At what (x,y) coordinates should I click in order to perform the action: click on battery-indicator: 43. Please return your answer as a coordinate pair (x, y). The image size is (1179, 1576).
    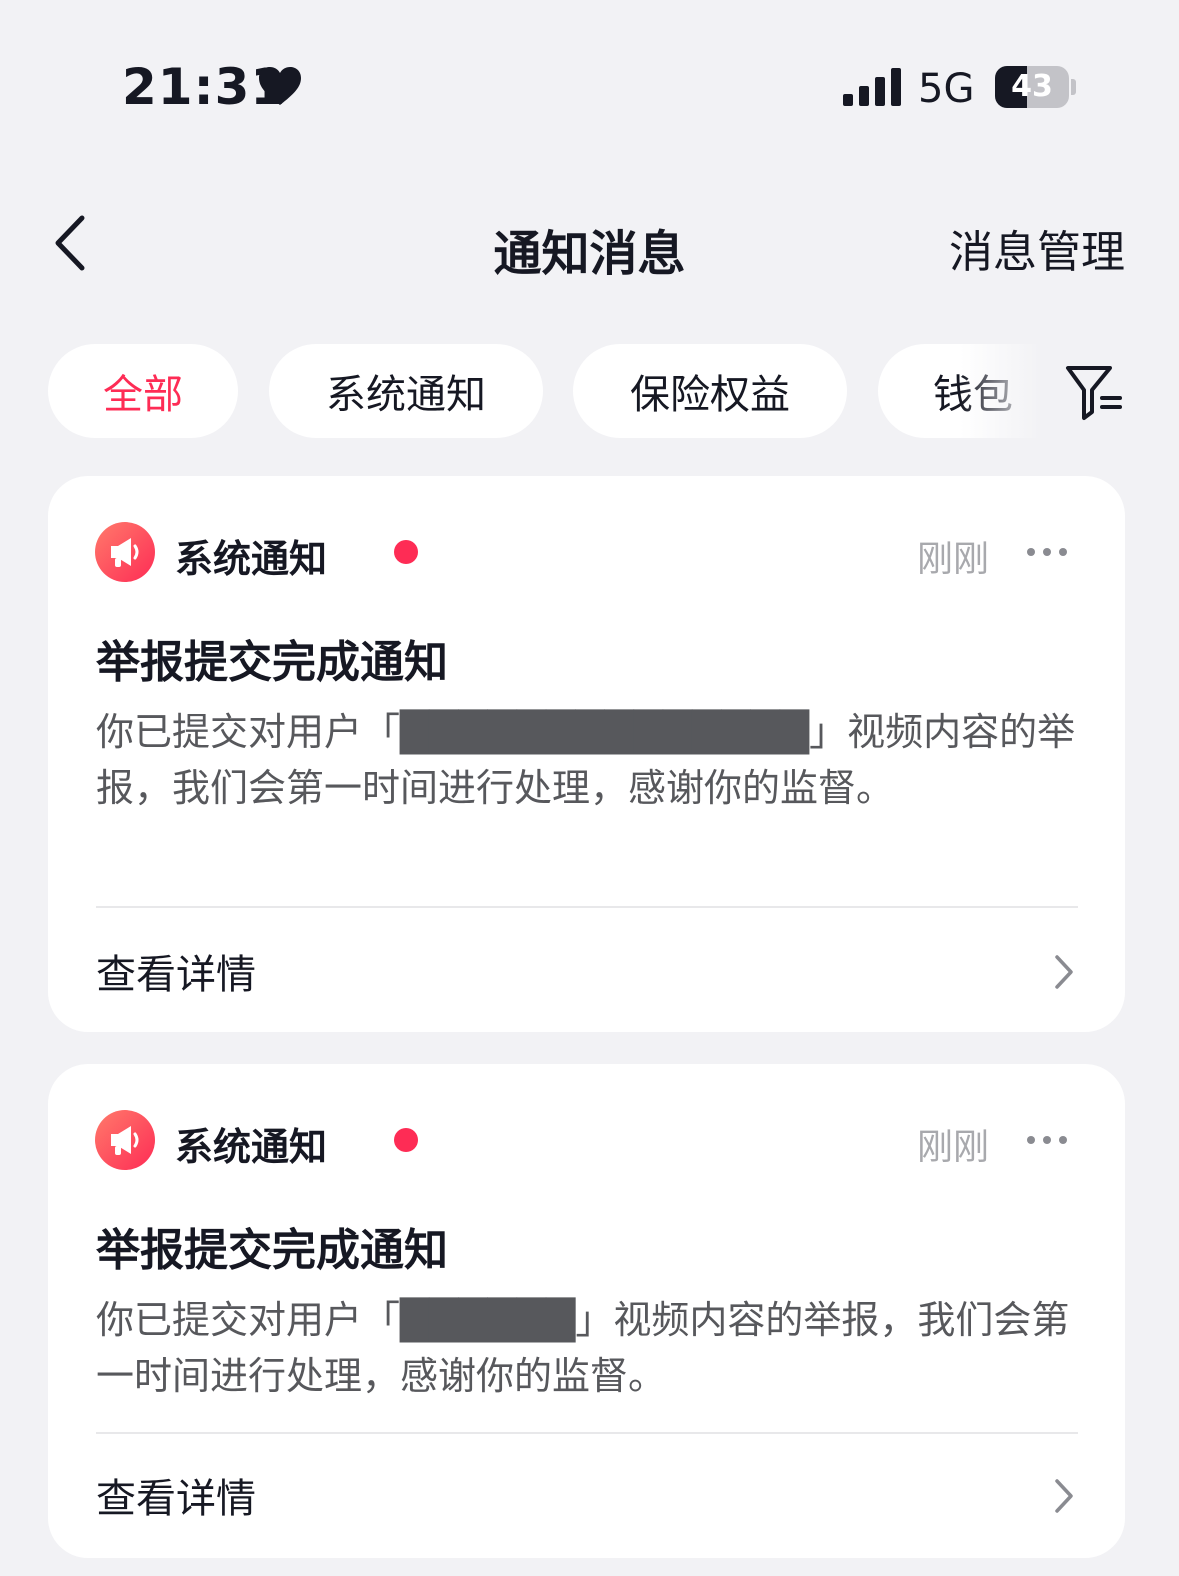
    Looking at the image, I should click on (1032, 87).